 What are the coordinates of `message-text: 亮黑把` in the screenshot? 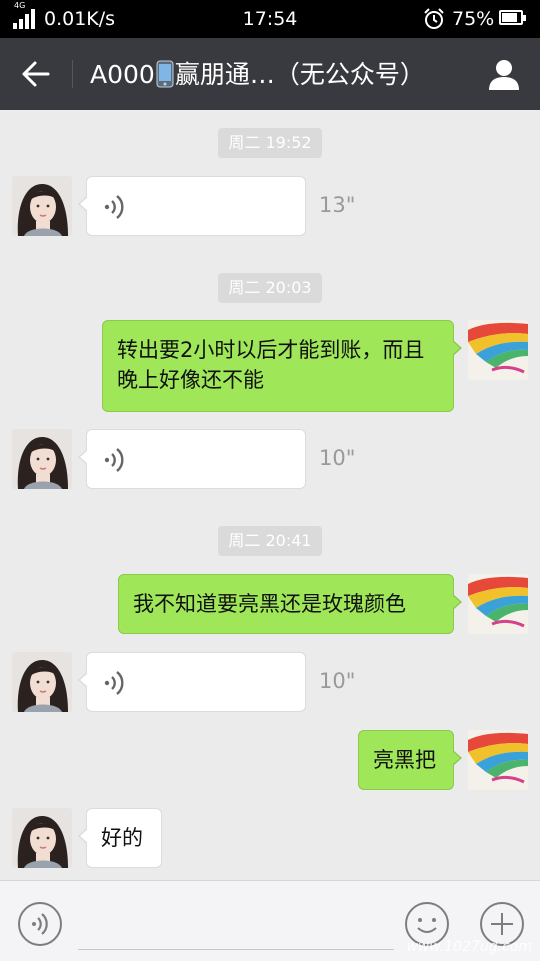 It's located at (404, 760).